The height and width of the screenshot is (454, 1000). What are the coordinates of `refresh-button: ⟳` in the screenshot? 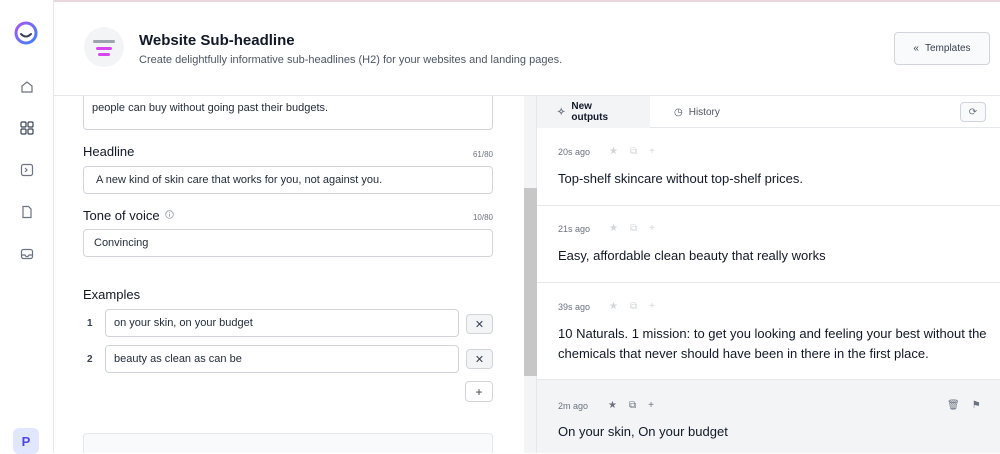 It's located at (973, 112).